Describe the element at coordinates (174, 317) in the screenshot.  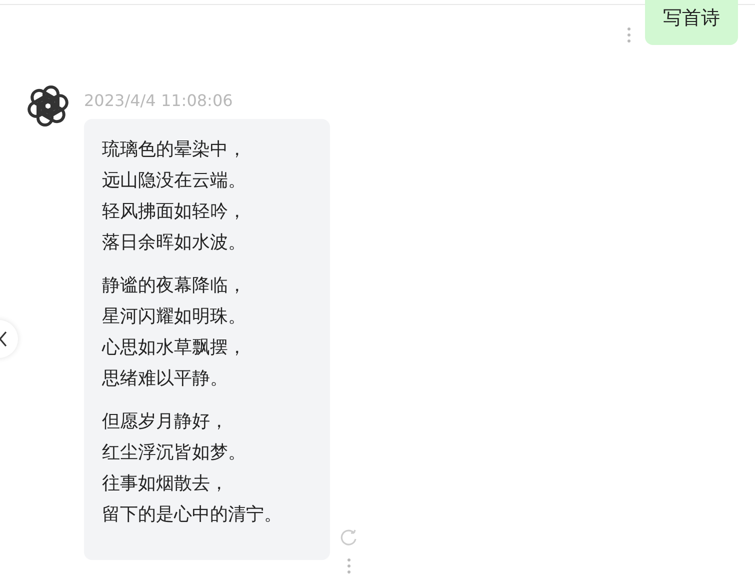
I see `poem-line: 星河闪耀如明珠。` at that location.